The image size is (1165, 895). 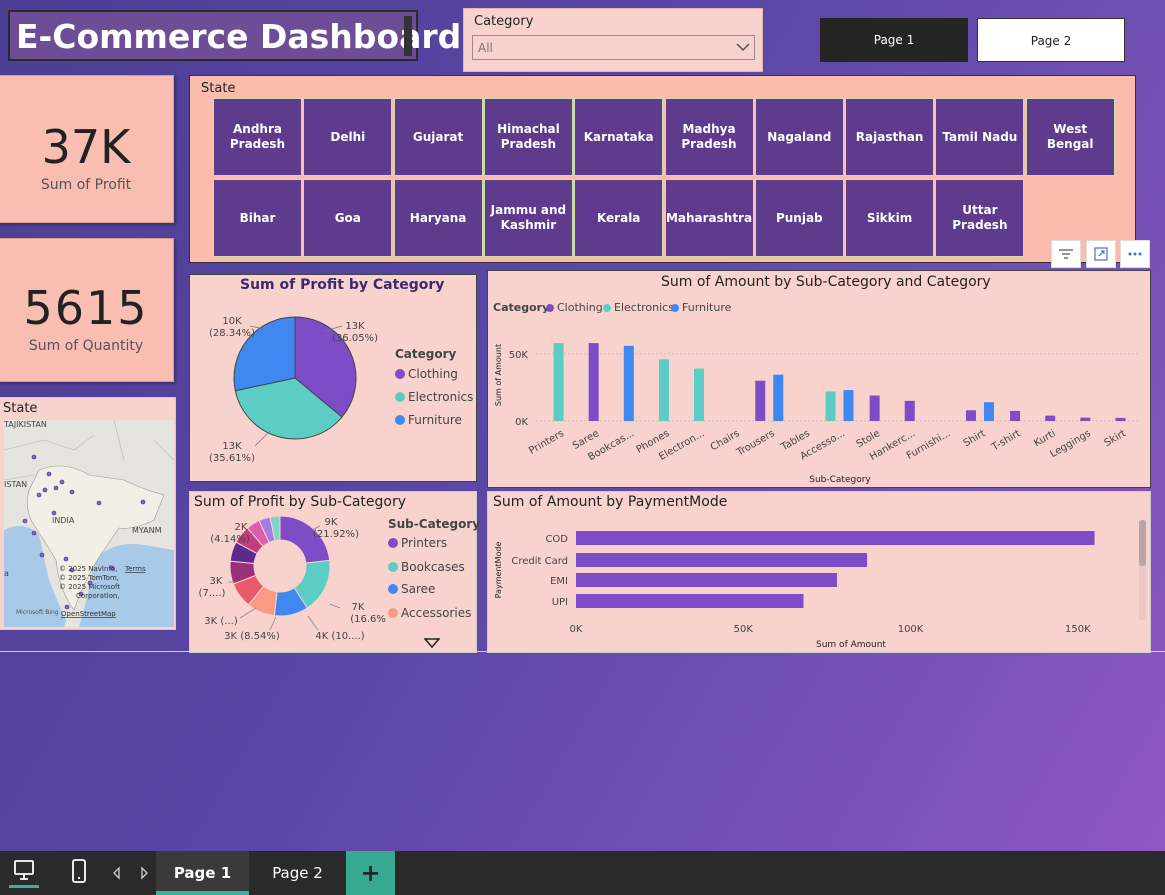 I want to click on pie-legend-clothing: Clothing, so click(x=426, y=374).